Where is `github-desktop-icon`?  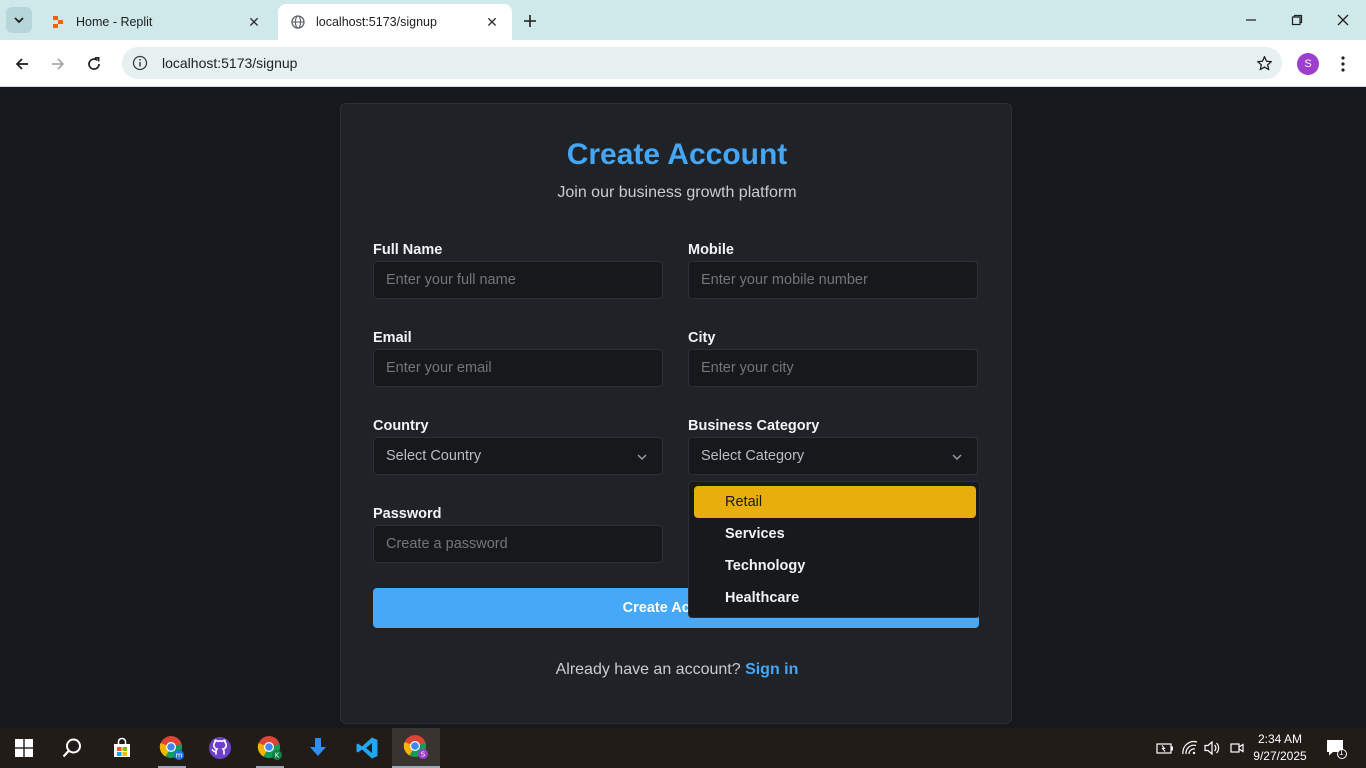
github-desktop-icon is located at coordinates (220, 748).